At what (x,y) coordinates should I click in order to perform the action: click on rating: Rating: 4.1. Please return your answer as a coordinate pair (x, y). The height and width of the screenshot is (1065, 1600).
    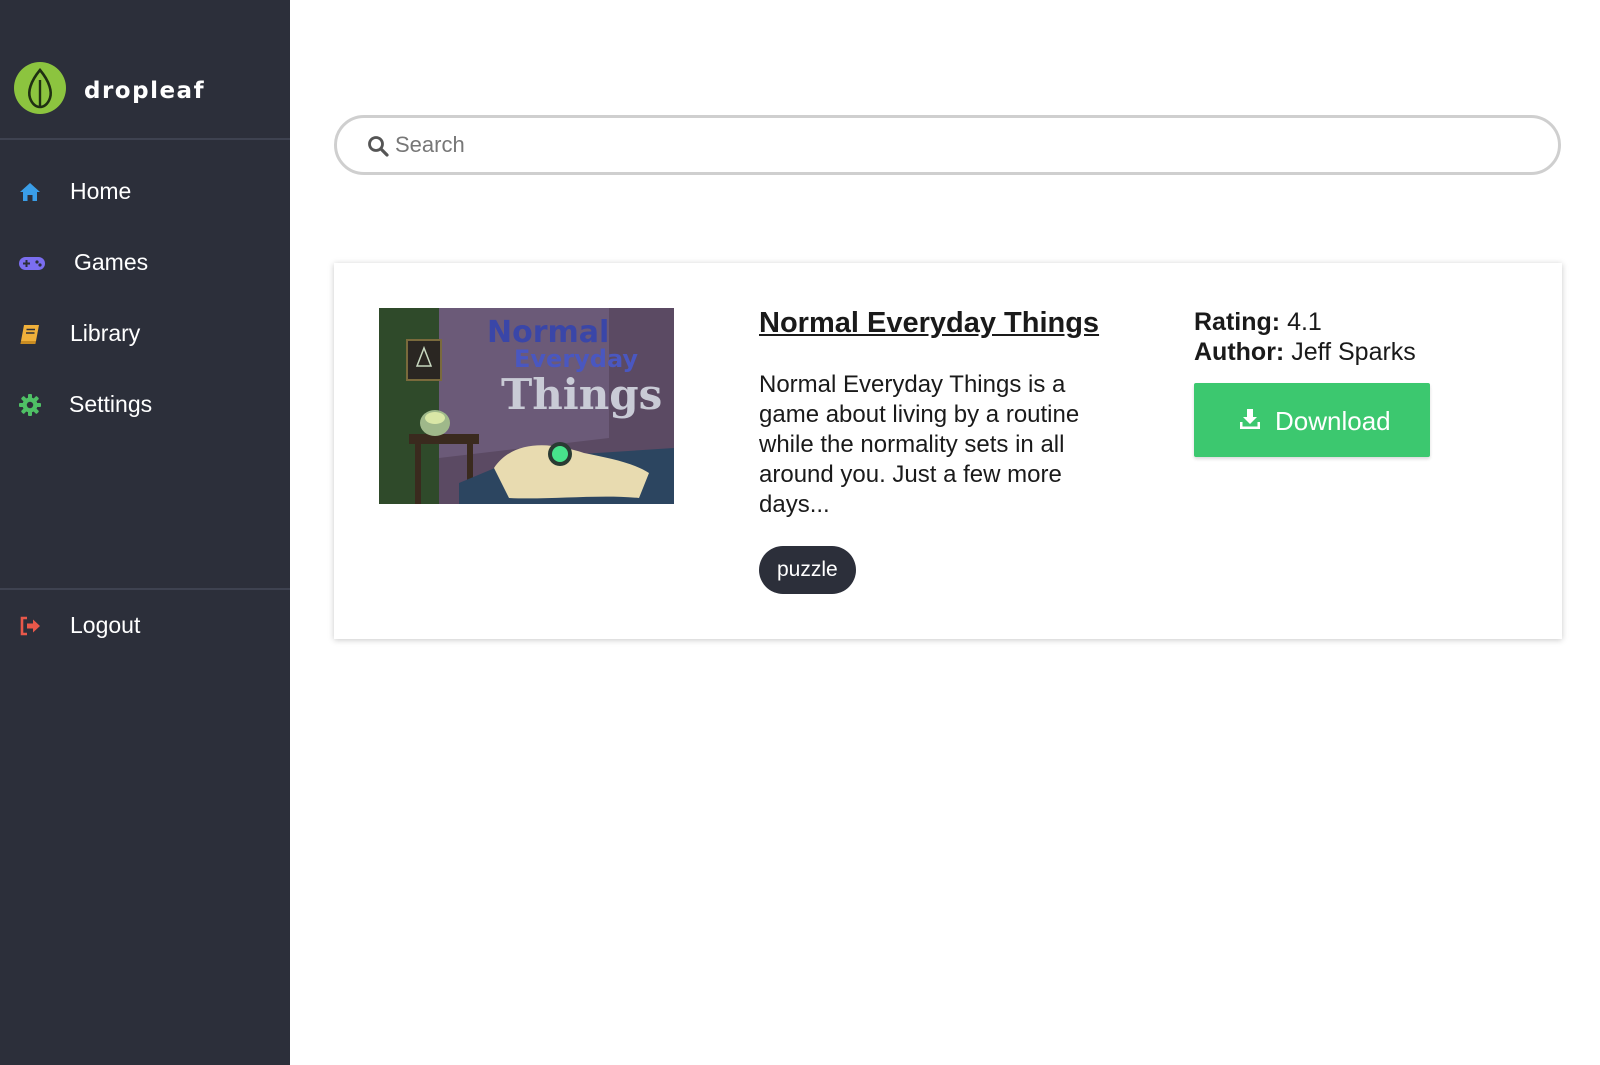
    Looking at the image, I should click on (1258, 322).